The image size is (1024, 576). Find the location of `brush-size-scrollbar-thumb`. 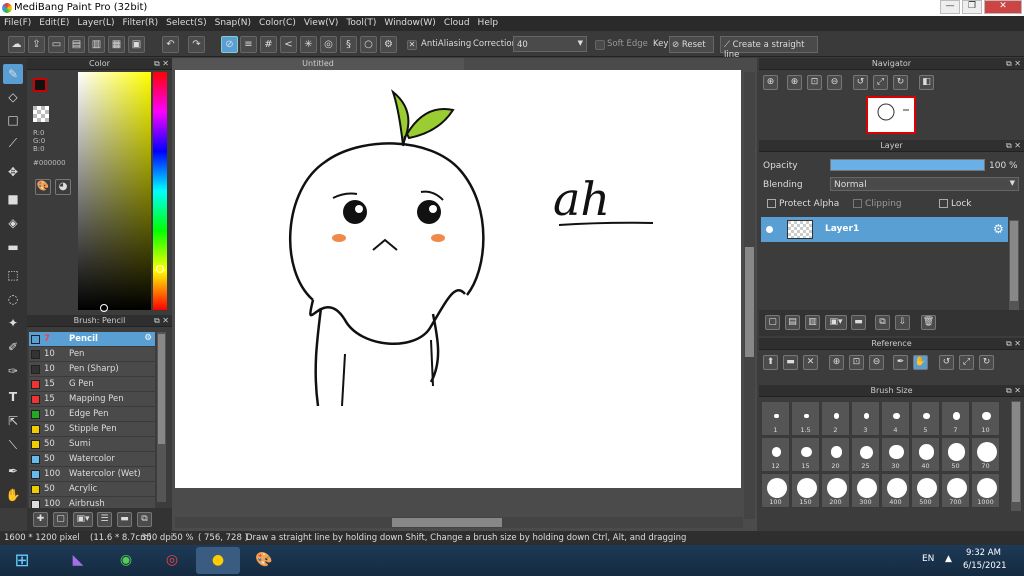

brush-size-scrollbar-thumb is located at coordinates (1016, 452).